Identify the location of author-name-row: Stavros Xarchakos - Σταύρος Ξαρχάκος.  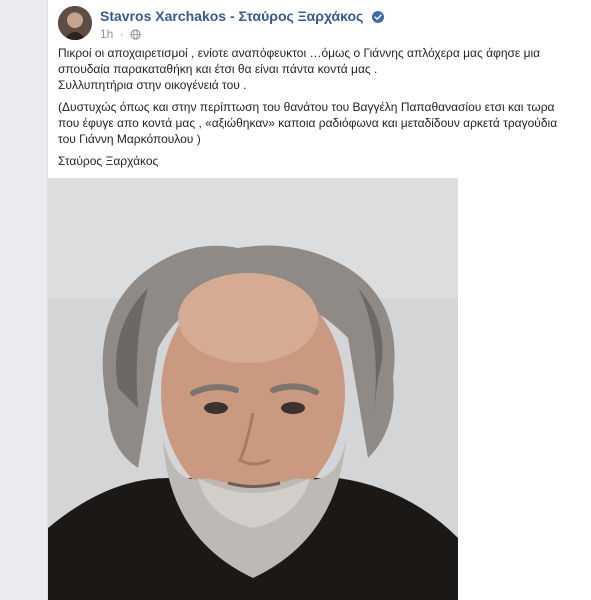
(242, 17).